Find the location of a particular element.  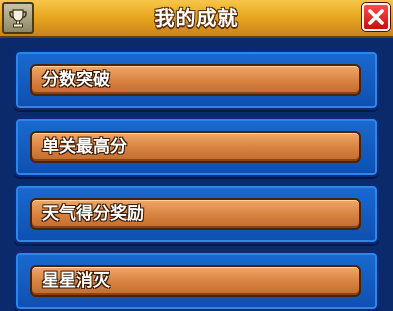

page-title: 我的成就 is located at coordinates (196, 18).